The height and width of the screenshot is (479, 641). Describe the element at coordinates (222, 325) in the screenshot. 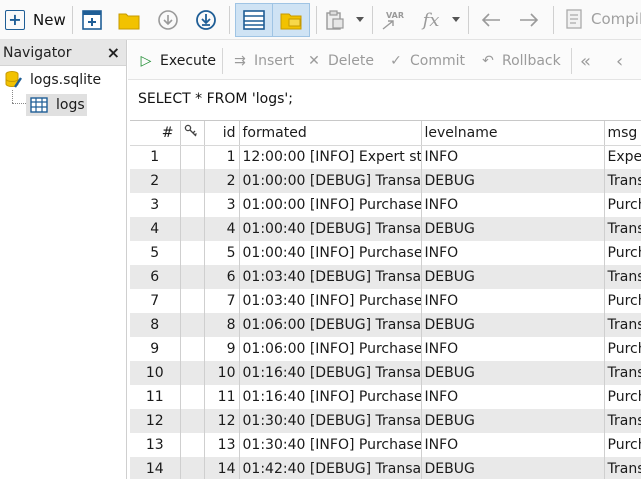

I see `id-cell: 8` at that location.